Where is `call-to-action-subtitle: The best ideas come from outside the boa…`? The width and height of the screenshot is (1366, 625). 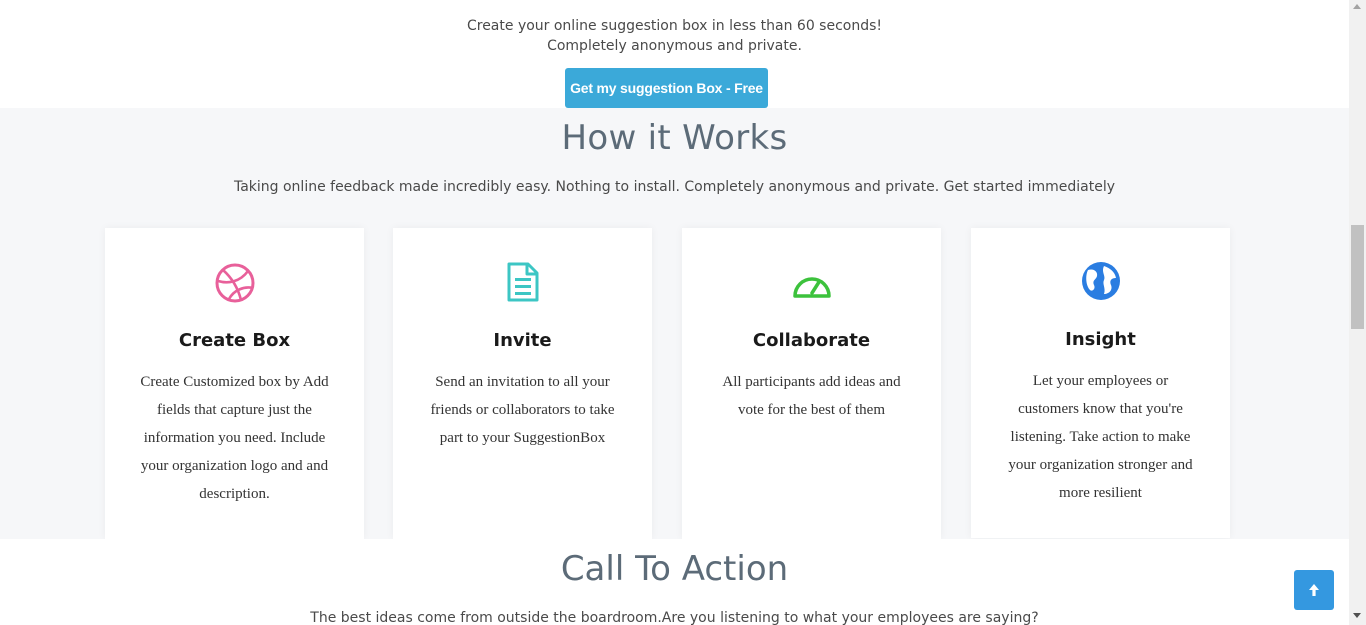
call-to-action-subtitle: The best ideas come from outside the boa… is located at coordinates (674, 617).